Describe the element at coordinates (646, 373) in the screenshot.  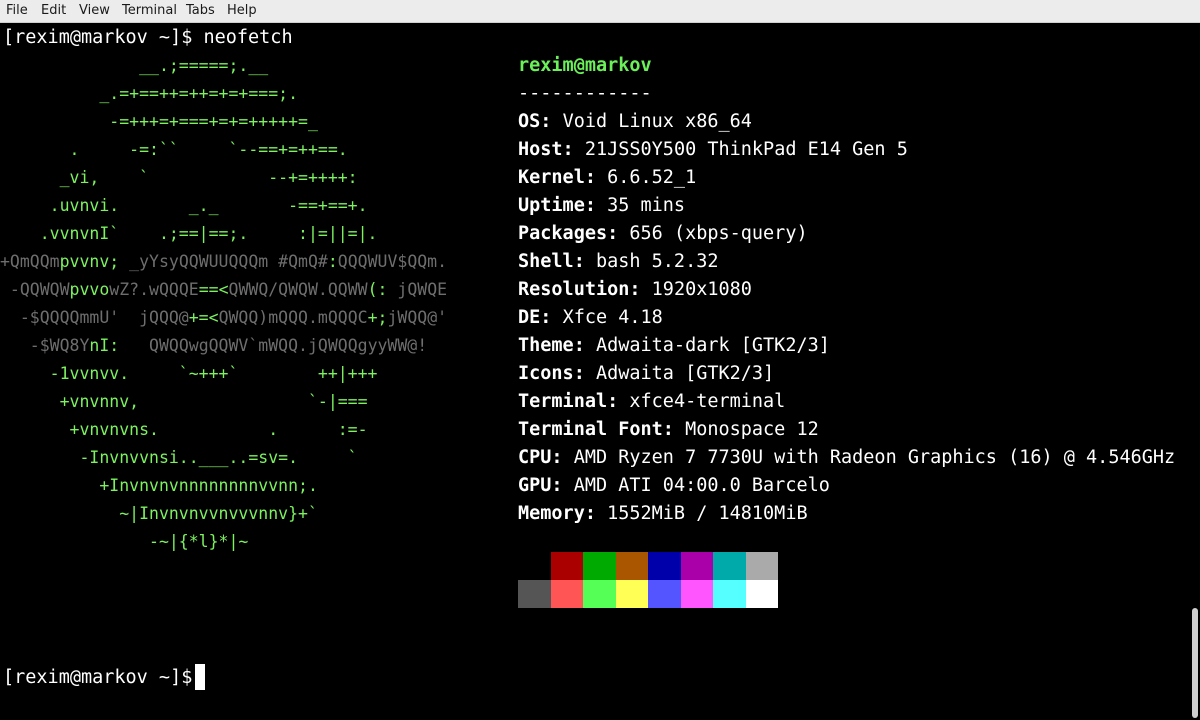
I see `info-icons: Icons: Adwaita [GTK2/3]` at that location.